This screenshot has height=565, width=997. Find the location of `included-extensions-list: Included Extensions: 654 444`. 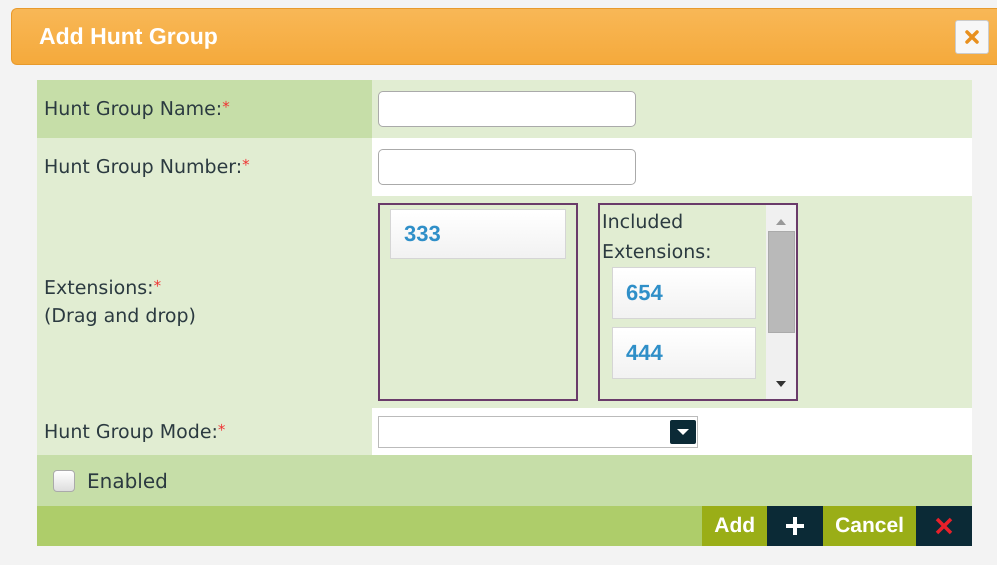

included-extensions-list: Included Extensions: 654 444 is located at coordinates (698, 302).